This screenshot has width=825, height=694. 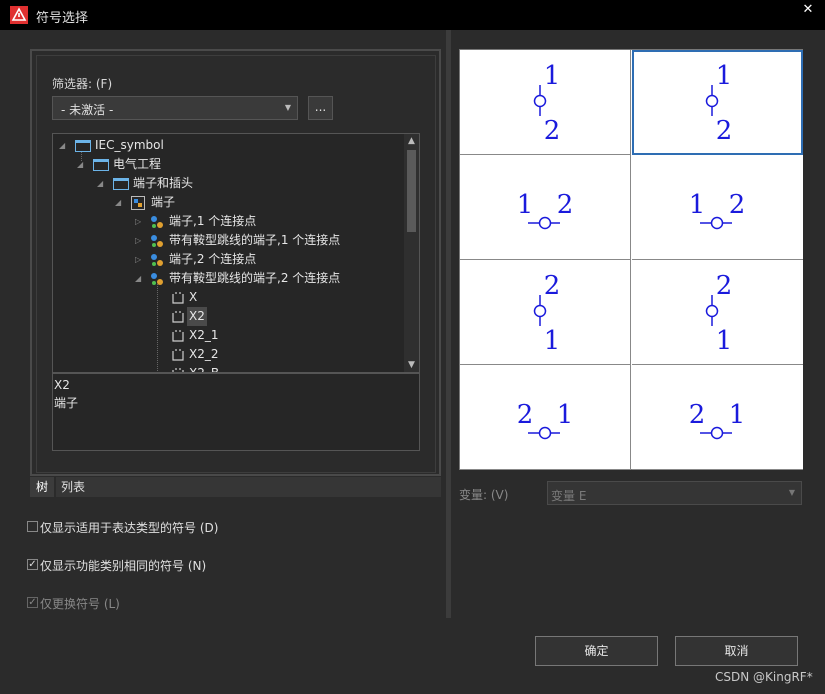 What do you see at coordinates (62, 18) in the screenshot?
I see `window-title: 符号选择` at bounding box center [62, 18].